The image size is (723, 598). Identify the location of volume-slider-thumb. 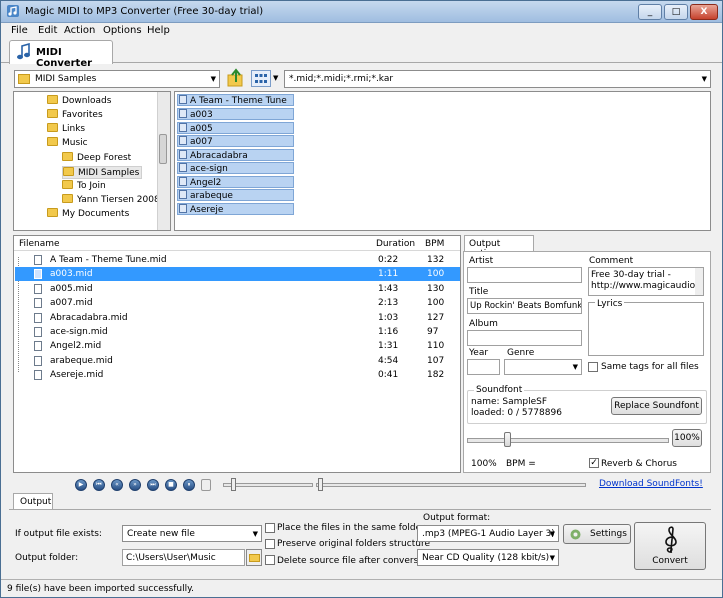
(507, 439).